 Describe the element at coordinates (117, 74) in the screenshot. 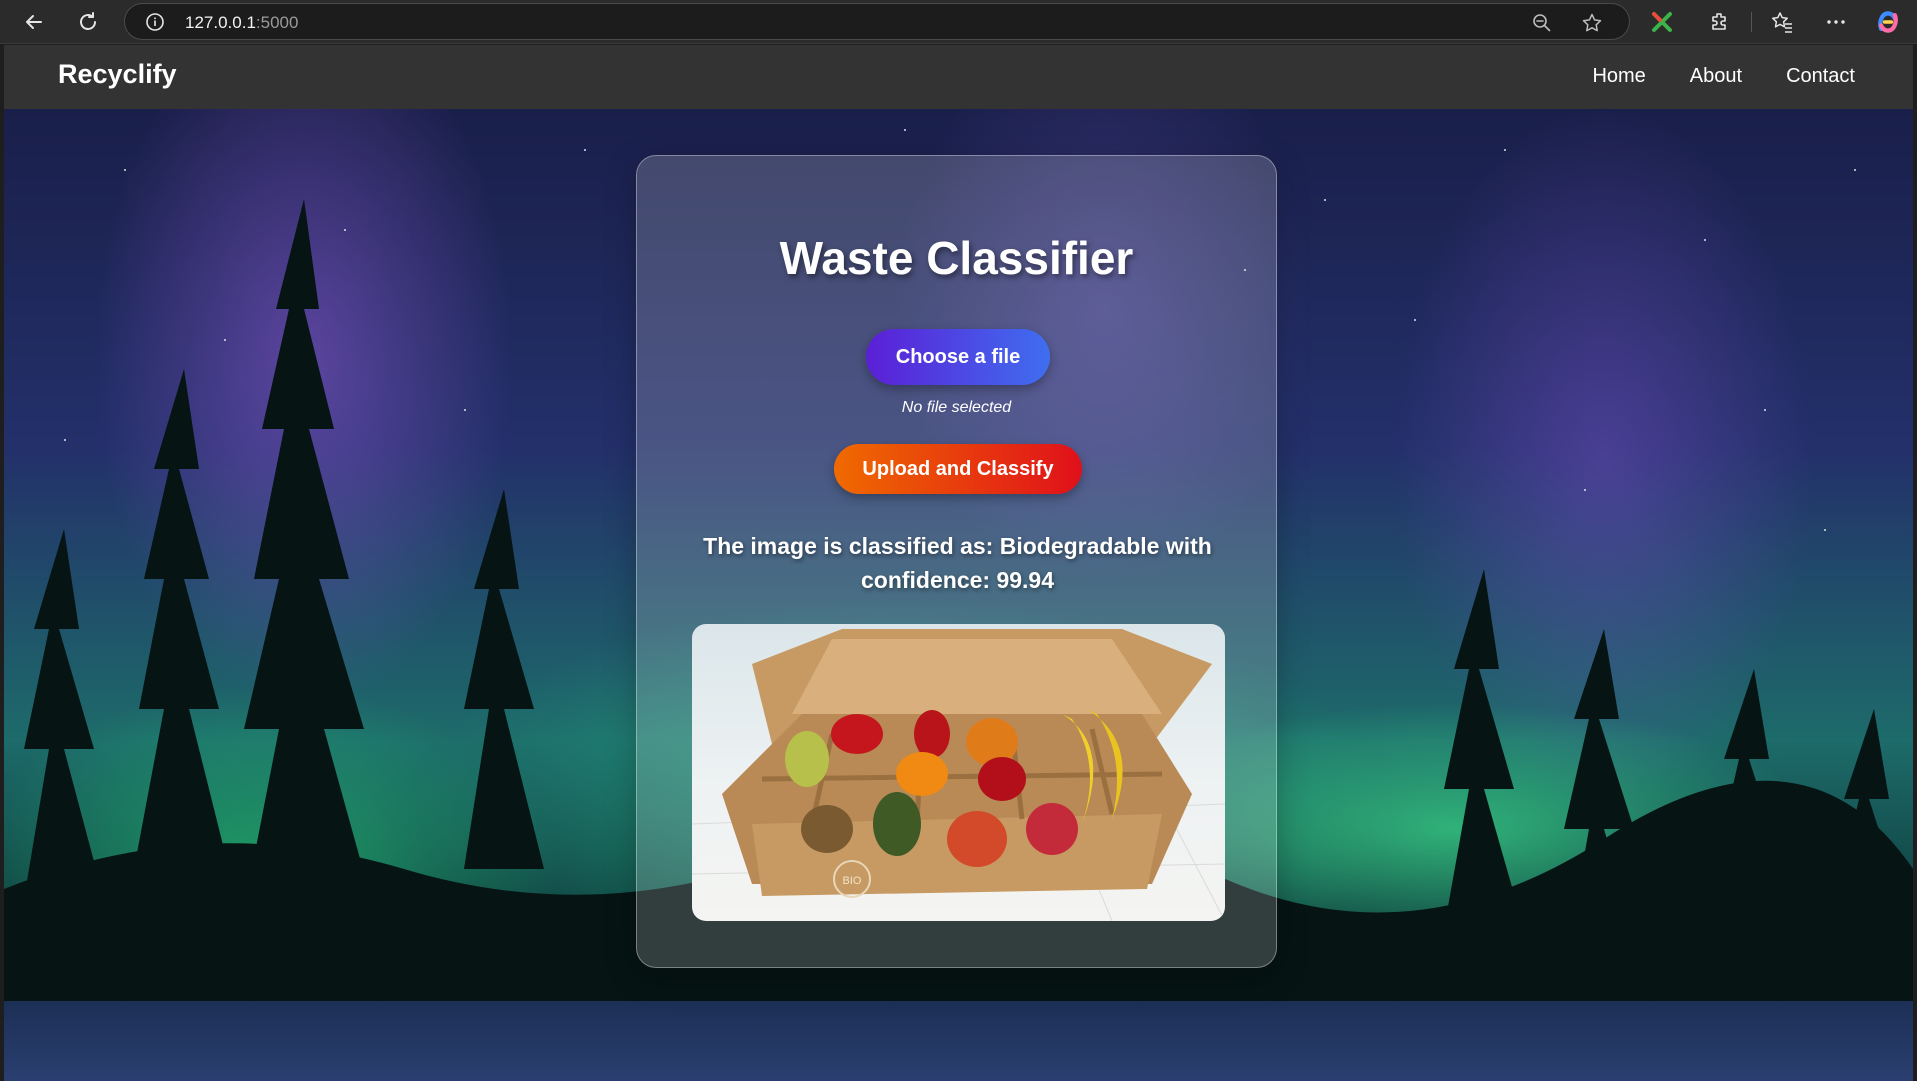

I see `brand-logo: Recyclify` at that location.